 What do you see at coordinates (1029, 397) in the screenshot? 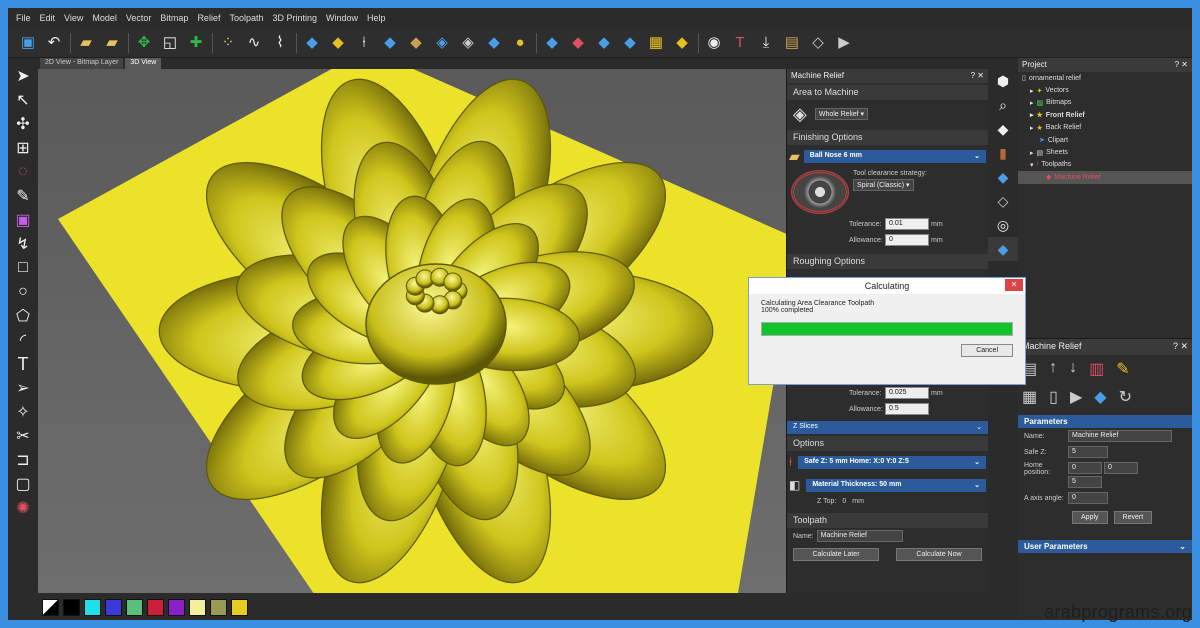
I see `calc-icon: ▦` at bounding box center [1029, 397].